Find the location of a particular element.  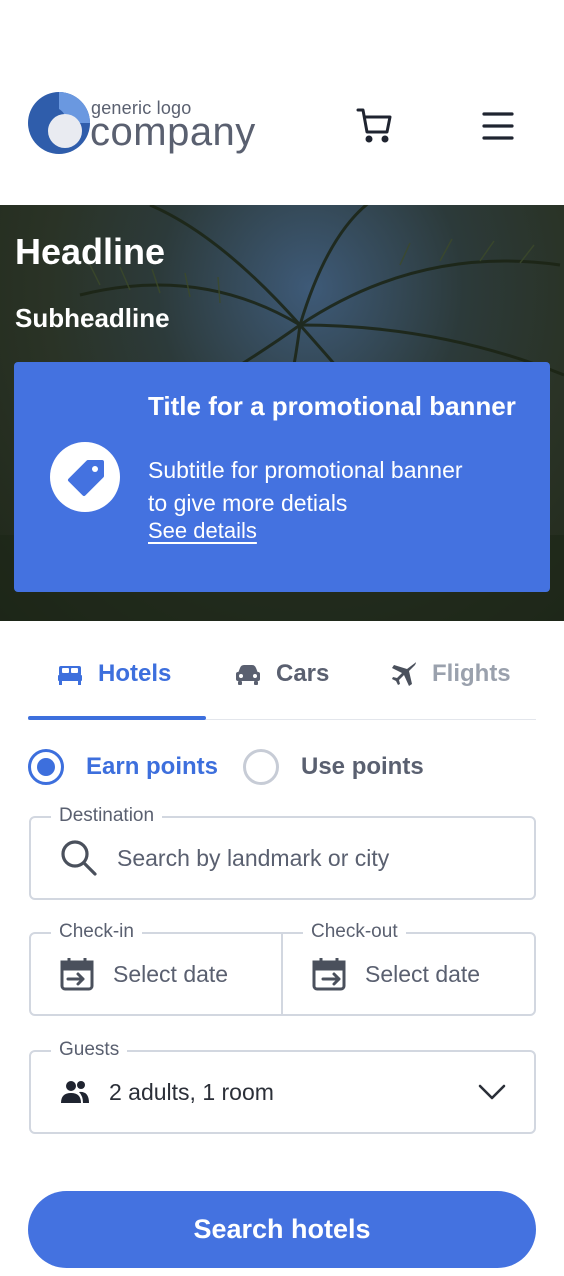

destination-placeholder: Search by landmark or city is located at coordinates (253, 857).